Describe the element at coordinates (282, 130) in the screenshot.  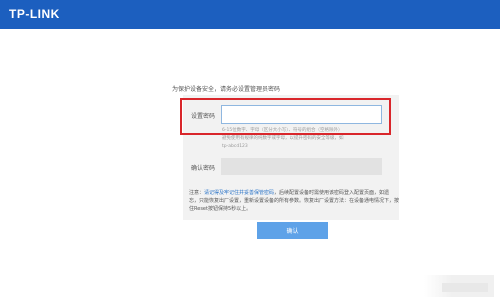
I see `password-hint-line: 6-15位数字、字母（区分大小写）、符号的组合（空格除外）` at that location.